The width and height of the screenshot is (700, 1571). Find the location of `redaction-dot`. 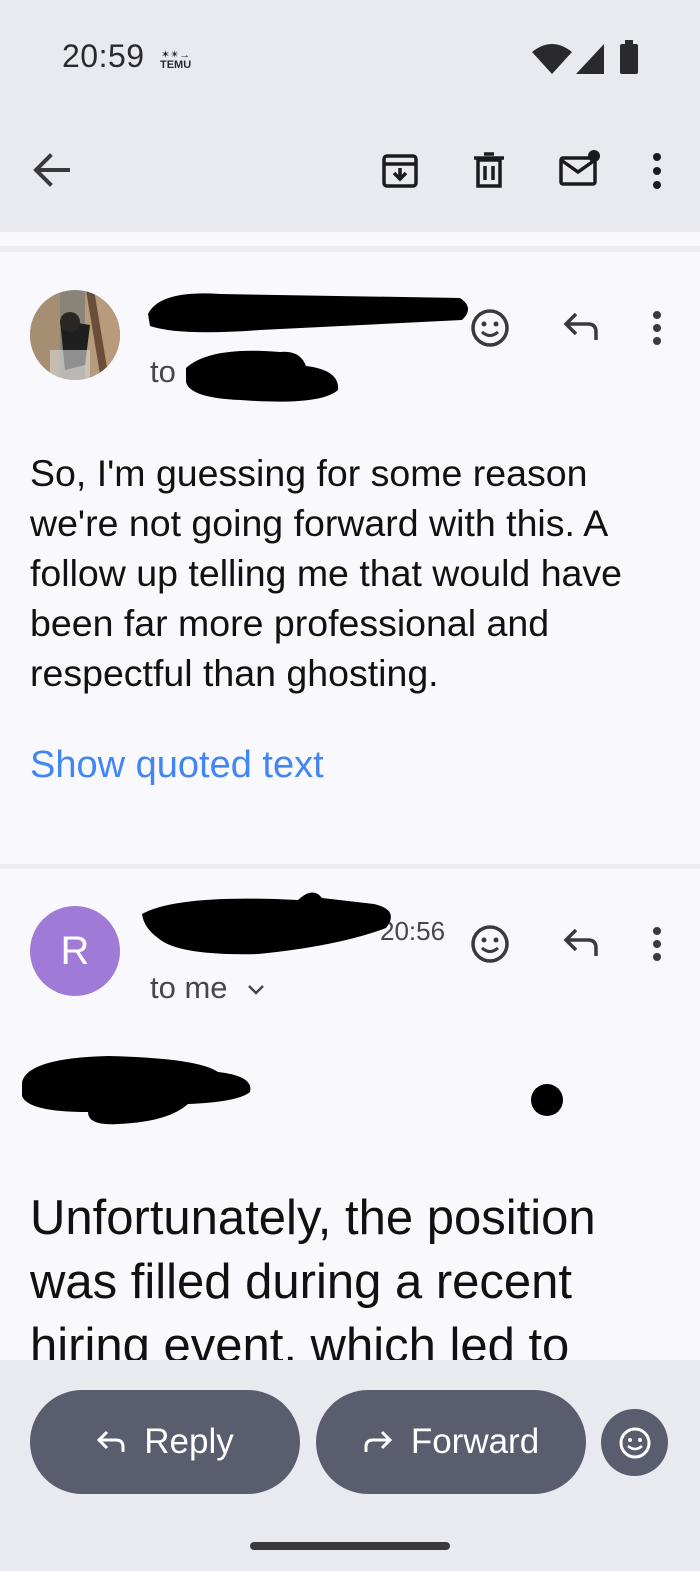

redaction-dot is located at coordinates (547, 1100).